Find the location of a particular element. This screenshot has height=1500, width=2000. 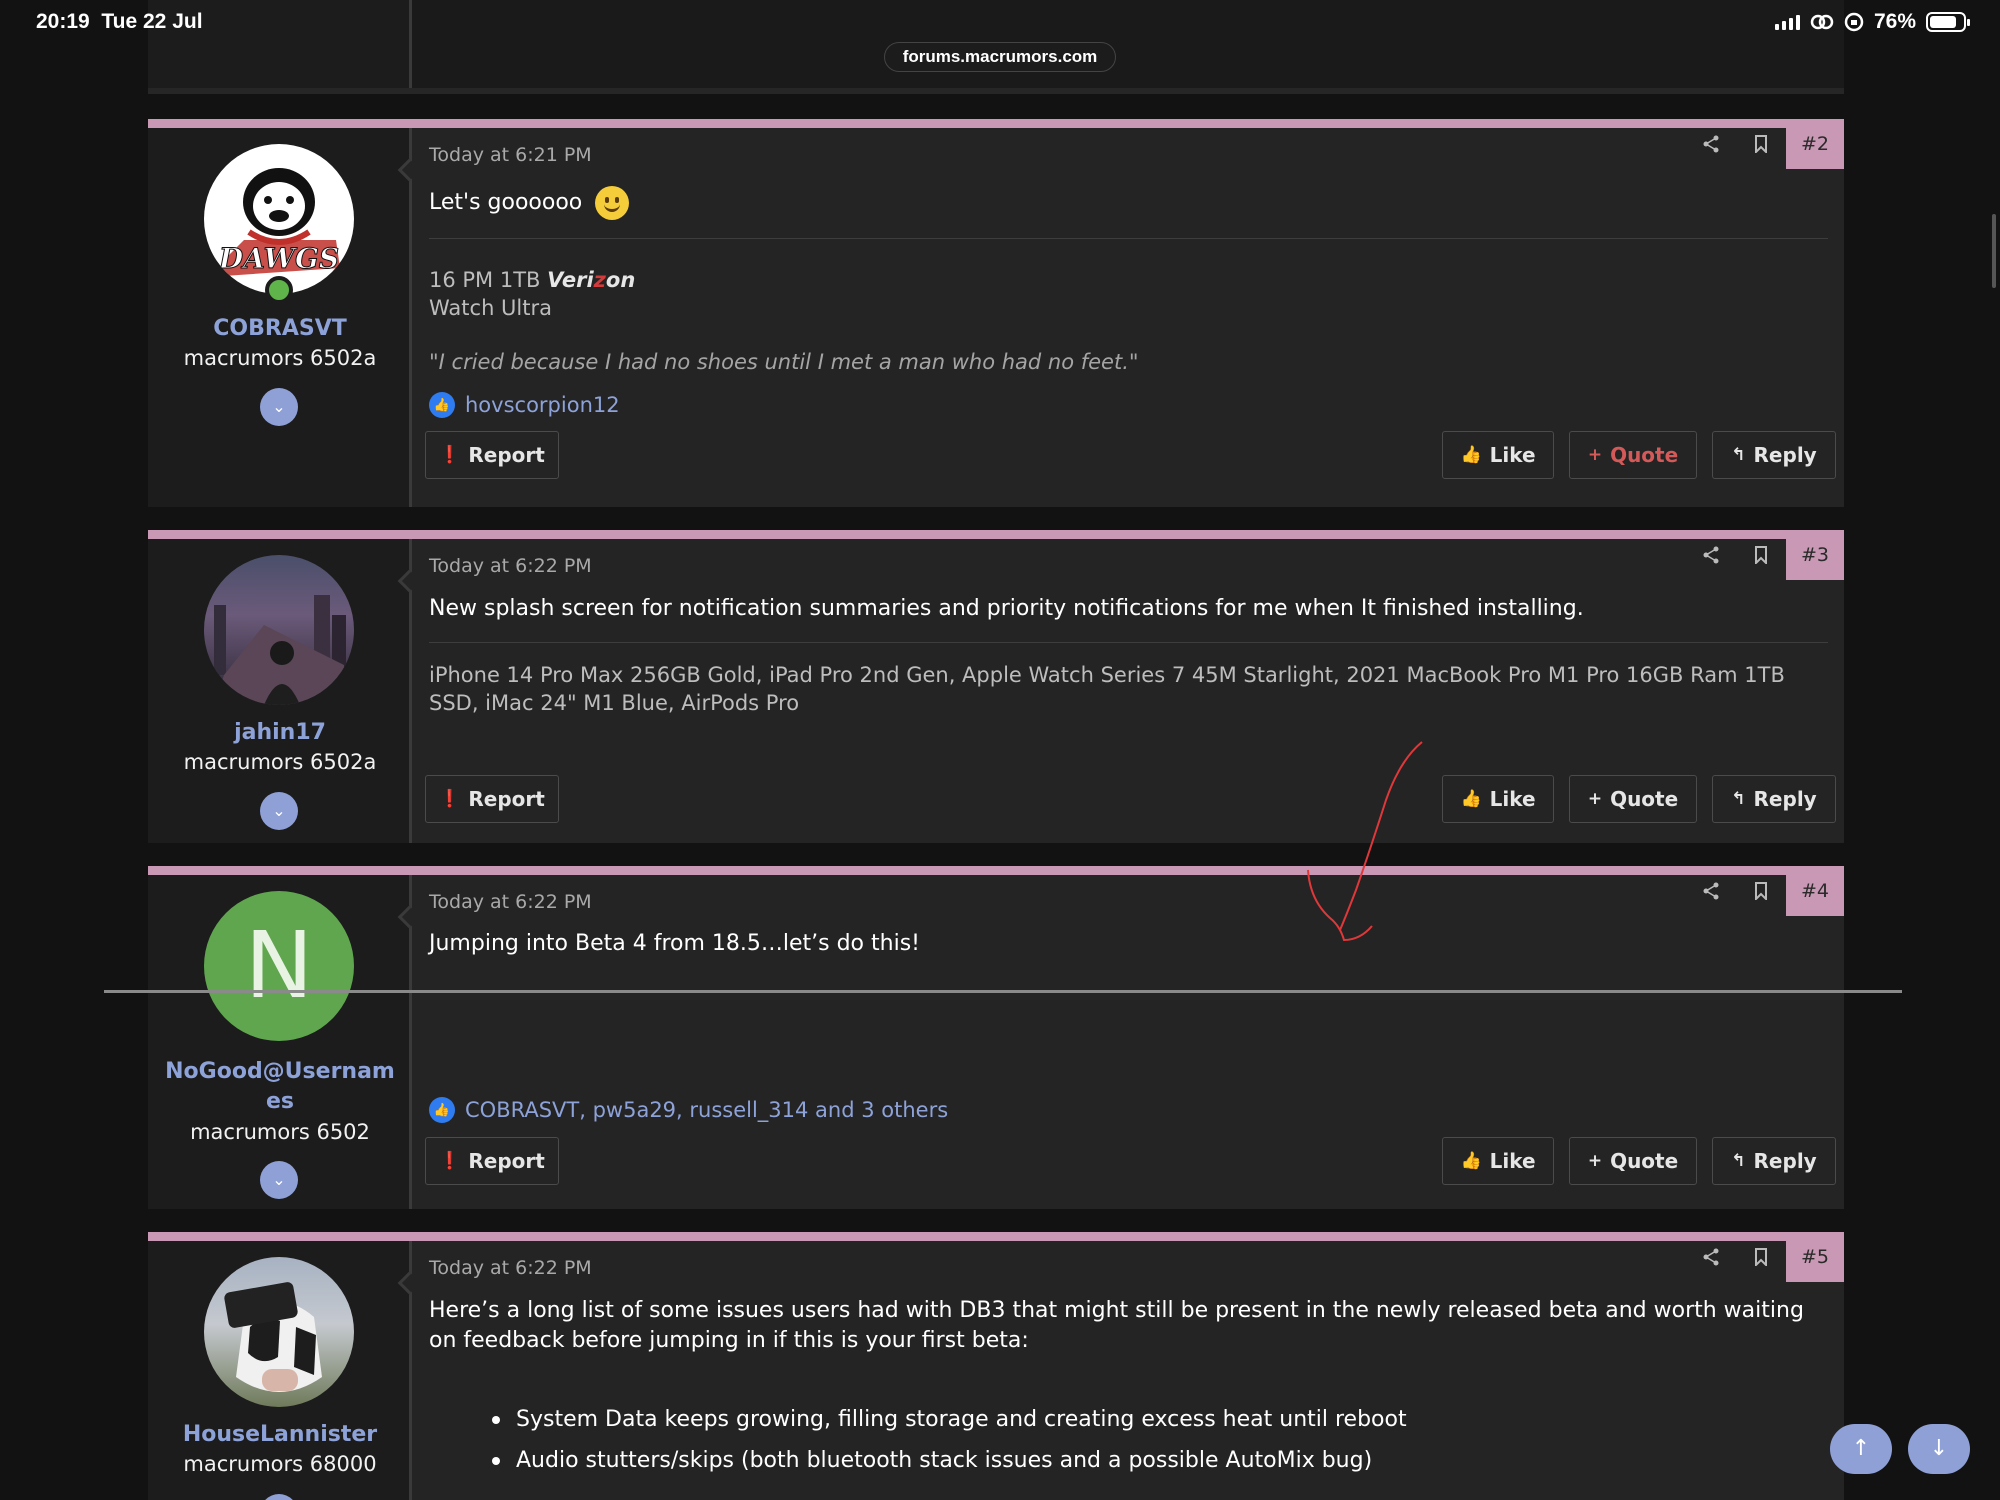

scrollbar is located at coordinates (1994, 251).